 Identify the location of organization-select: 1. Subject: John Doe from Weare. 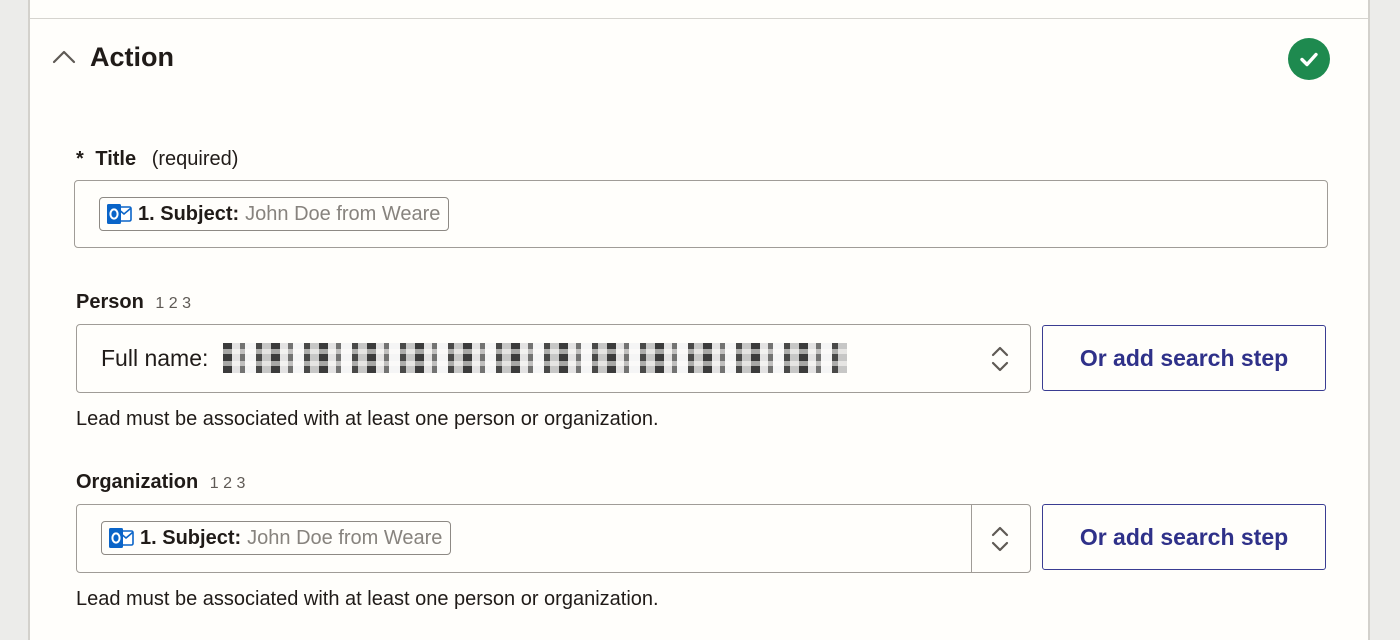
(553, 538).